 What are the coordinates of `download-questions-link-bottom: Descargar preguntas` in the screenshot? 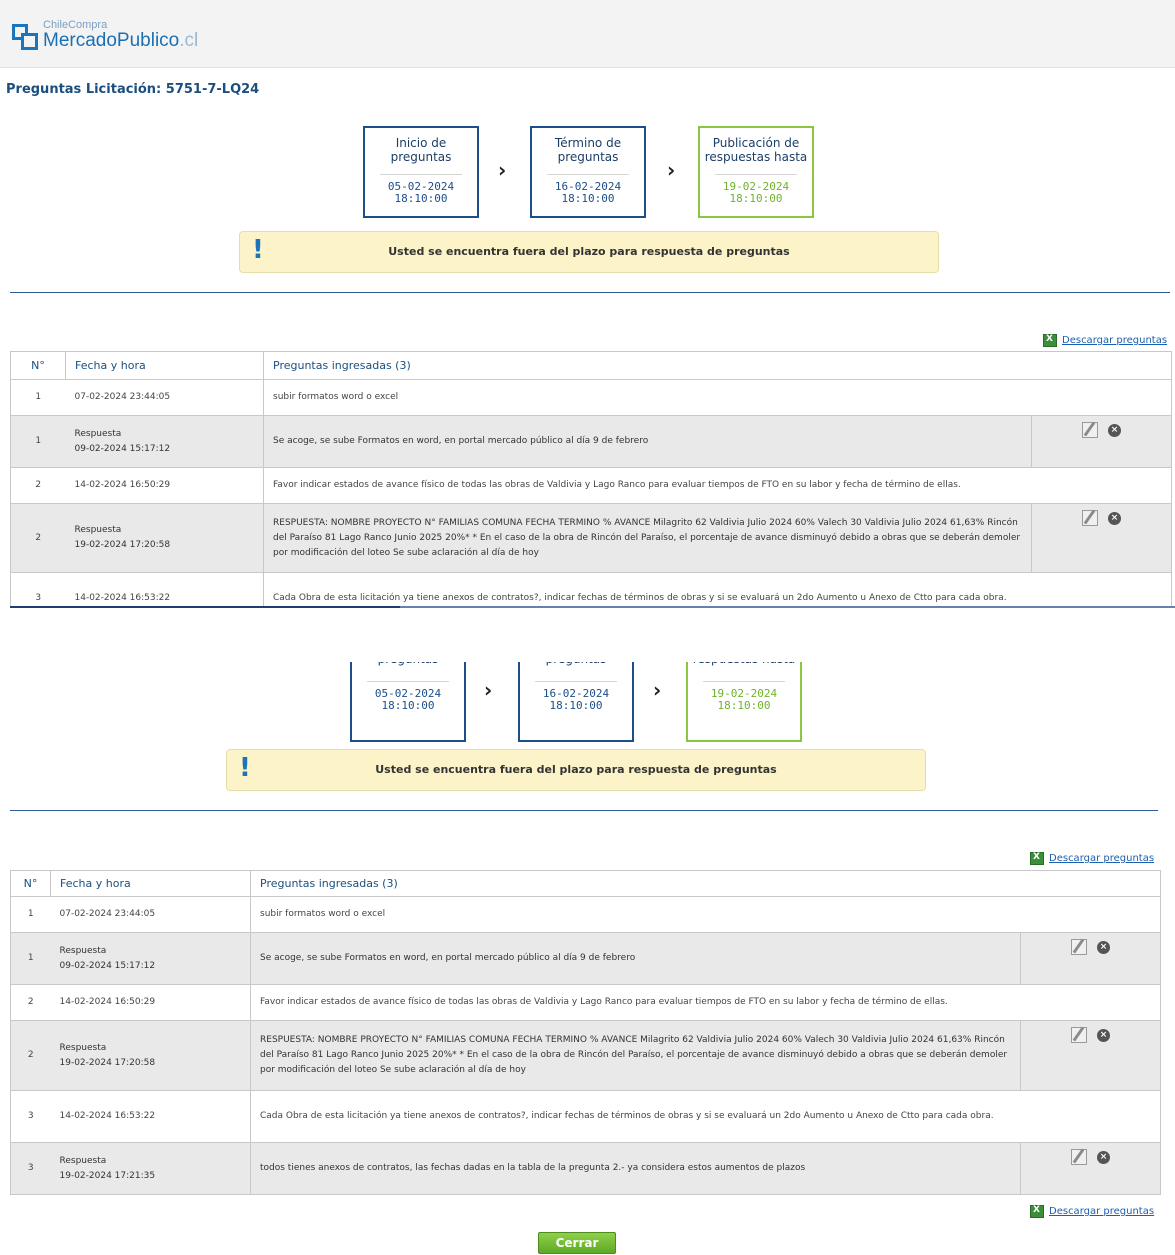 It's located at (1092, 1211).